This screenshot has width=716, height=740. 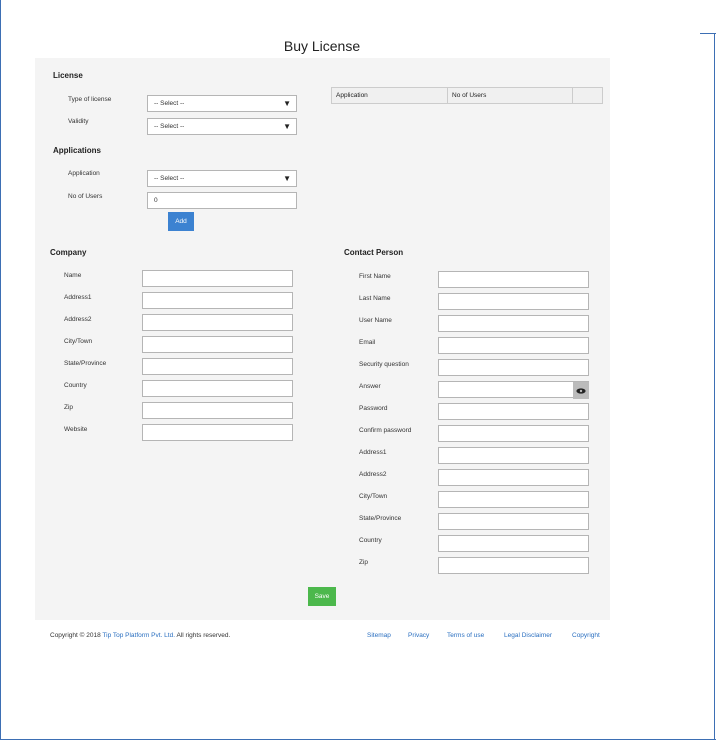 I want to click on contact-password-label: Password, so click(x=373, y=408).